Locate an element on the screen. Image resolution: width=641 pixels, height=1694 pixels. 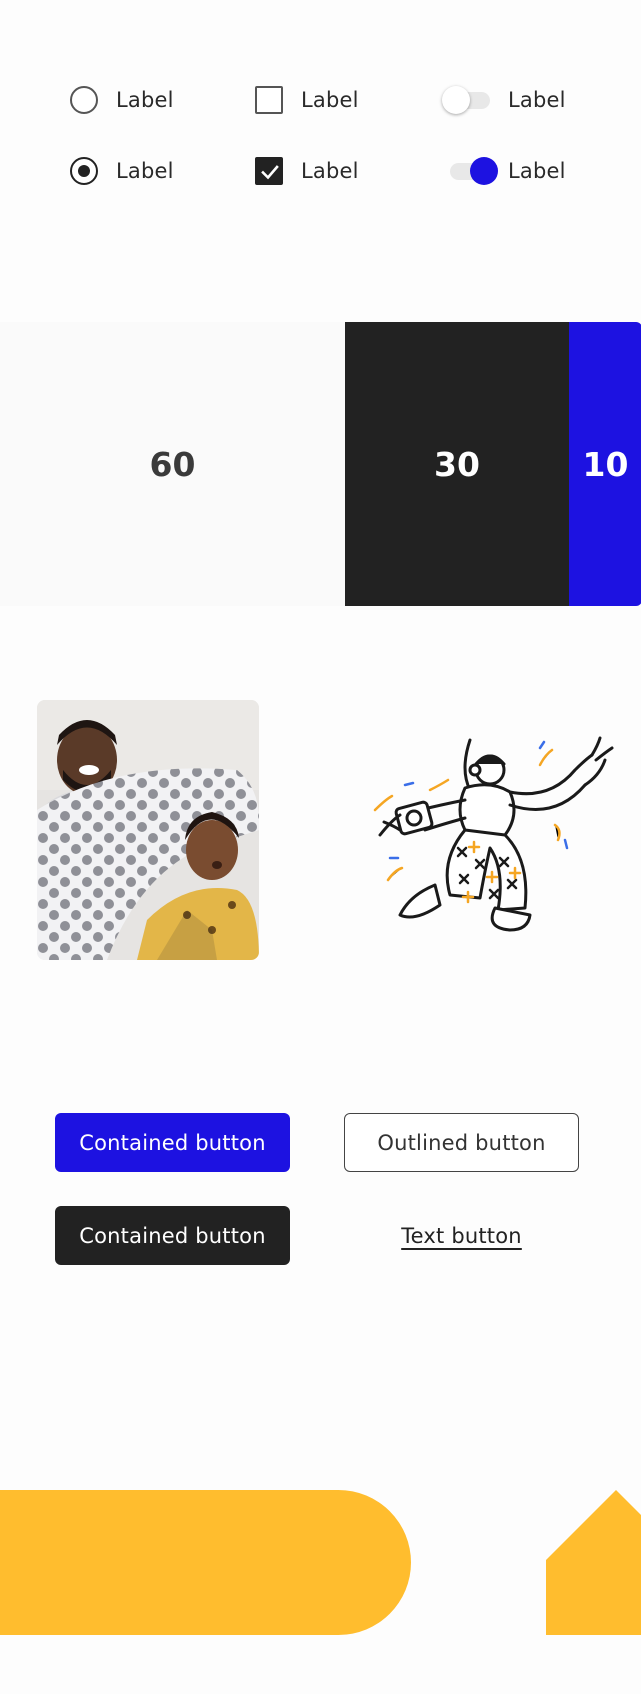
toggle-on-switch is located at coordinates (472, 171).